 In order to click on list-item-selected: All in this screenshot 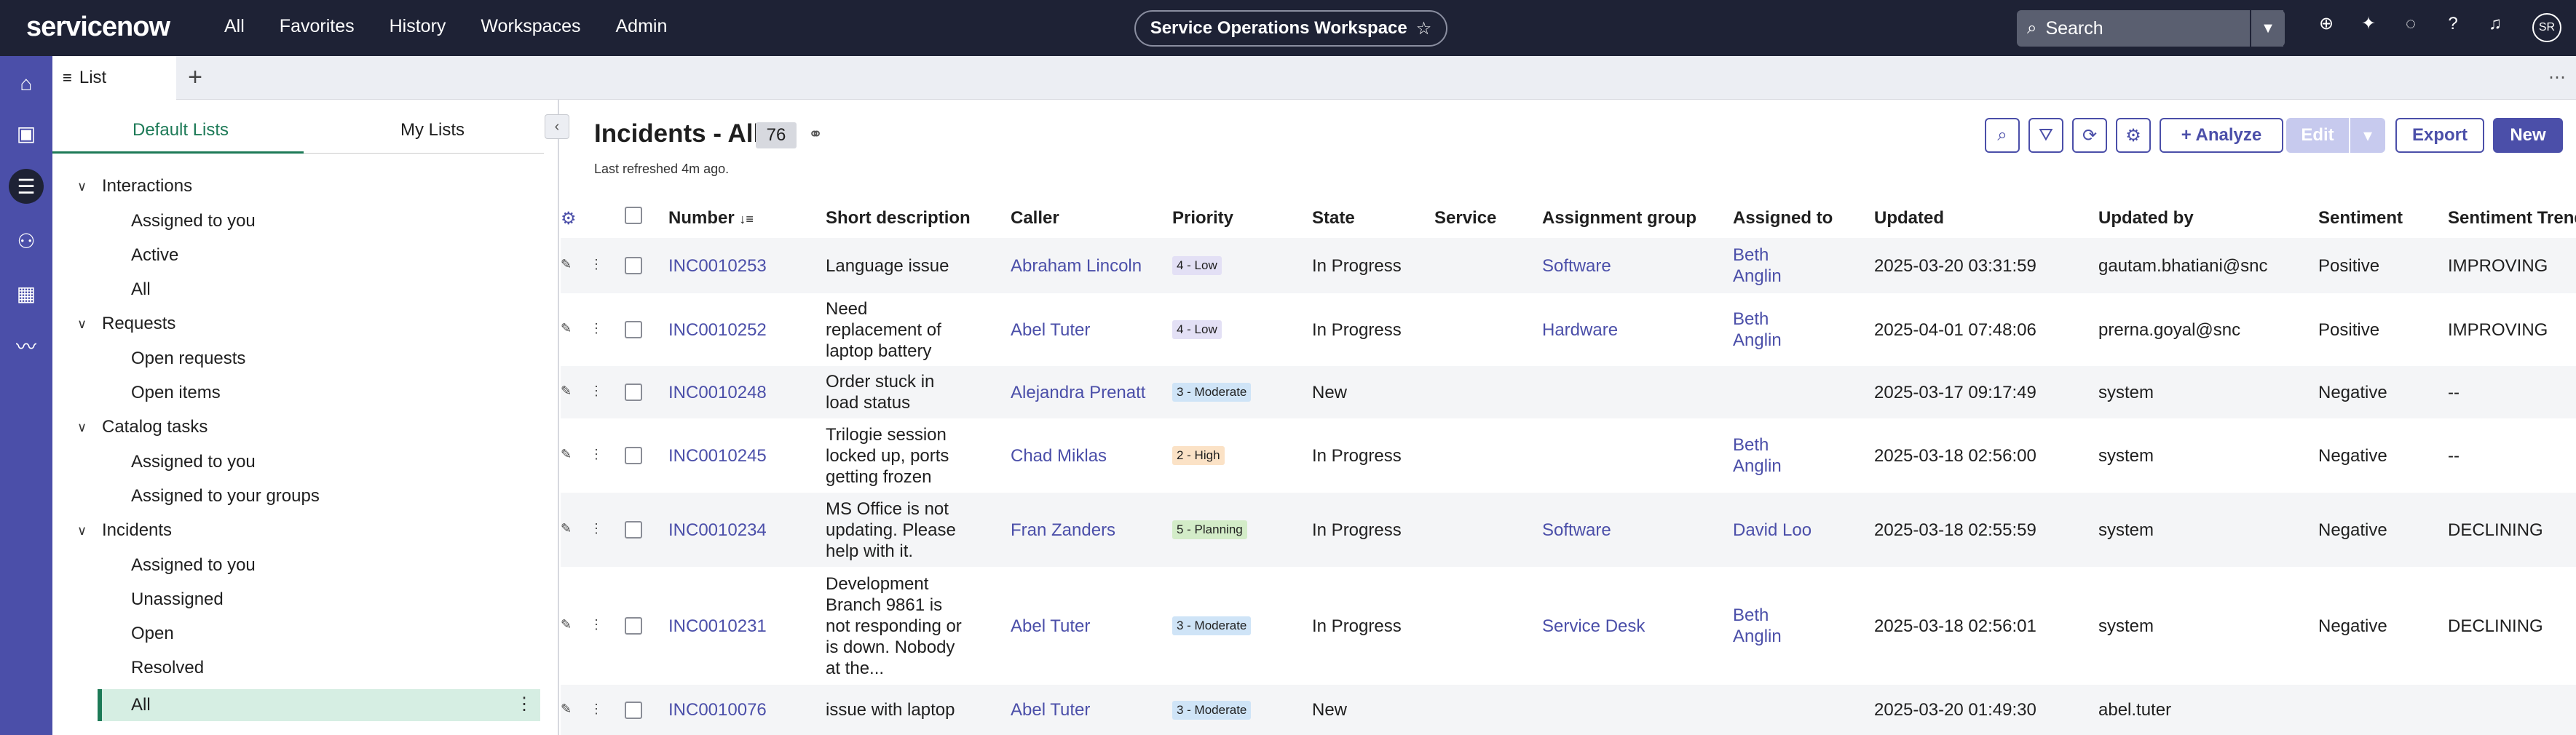, I will do `click(141, 705)`.